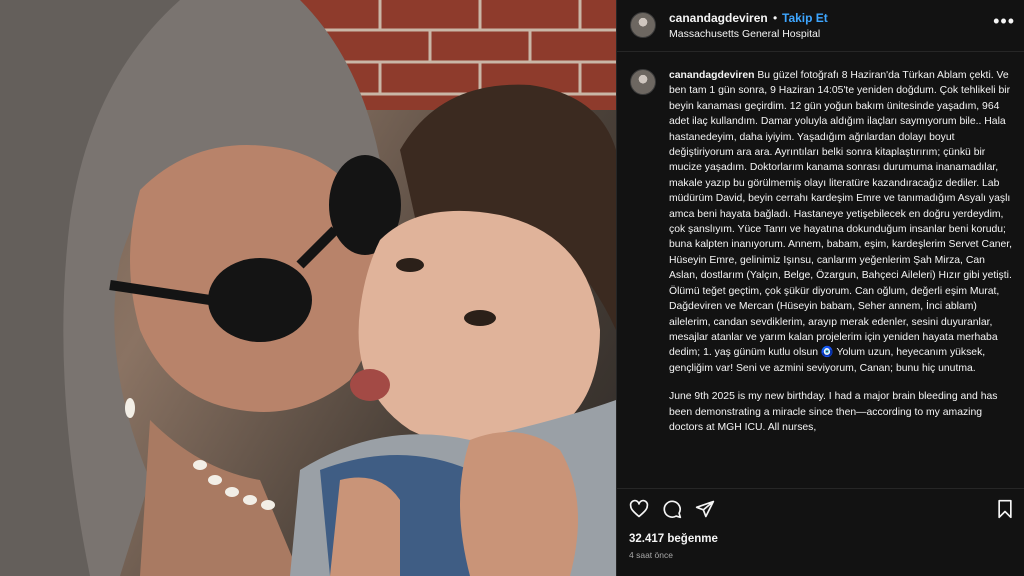  I want to click on child-eye-right, so click(480, 318).